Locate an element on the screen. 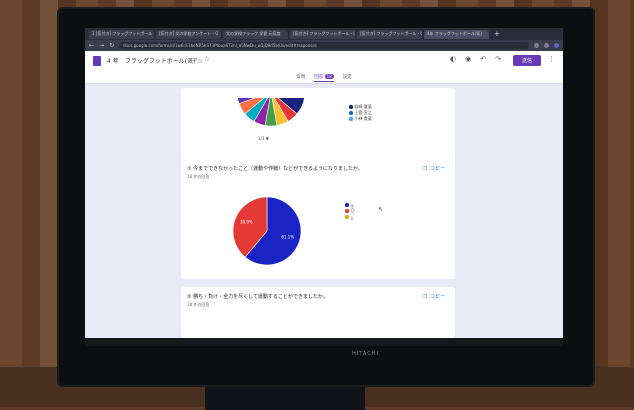 Image resolution: width=634 pixels, height=410 pixels. form-tabs: 質問 回答 18 設定 is located at coordinates (324, 78).